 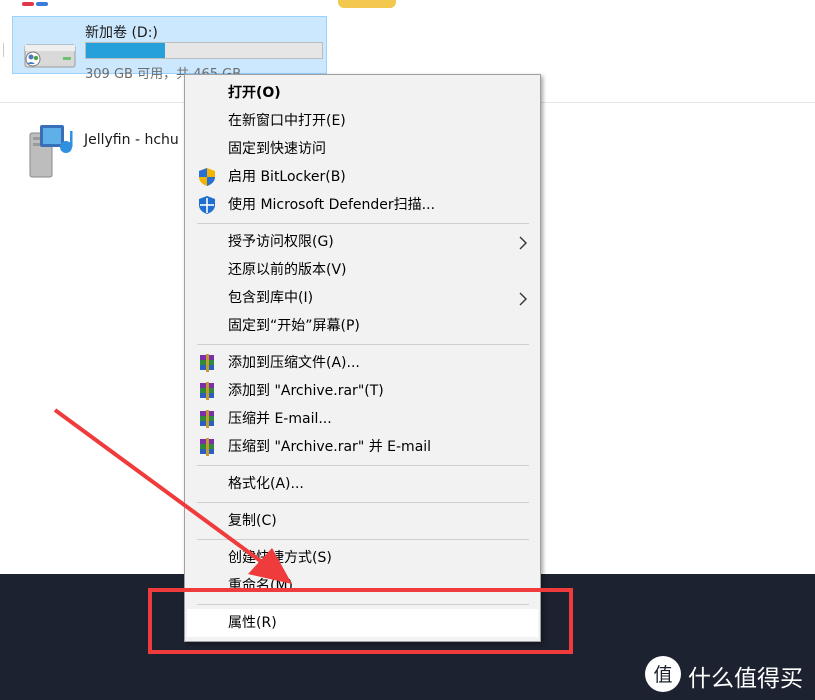 I want to click on menu-item: 添加到 "Archive.rar"(T), so click(x=362, y=391).